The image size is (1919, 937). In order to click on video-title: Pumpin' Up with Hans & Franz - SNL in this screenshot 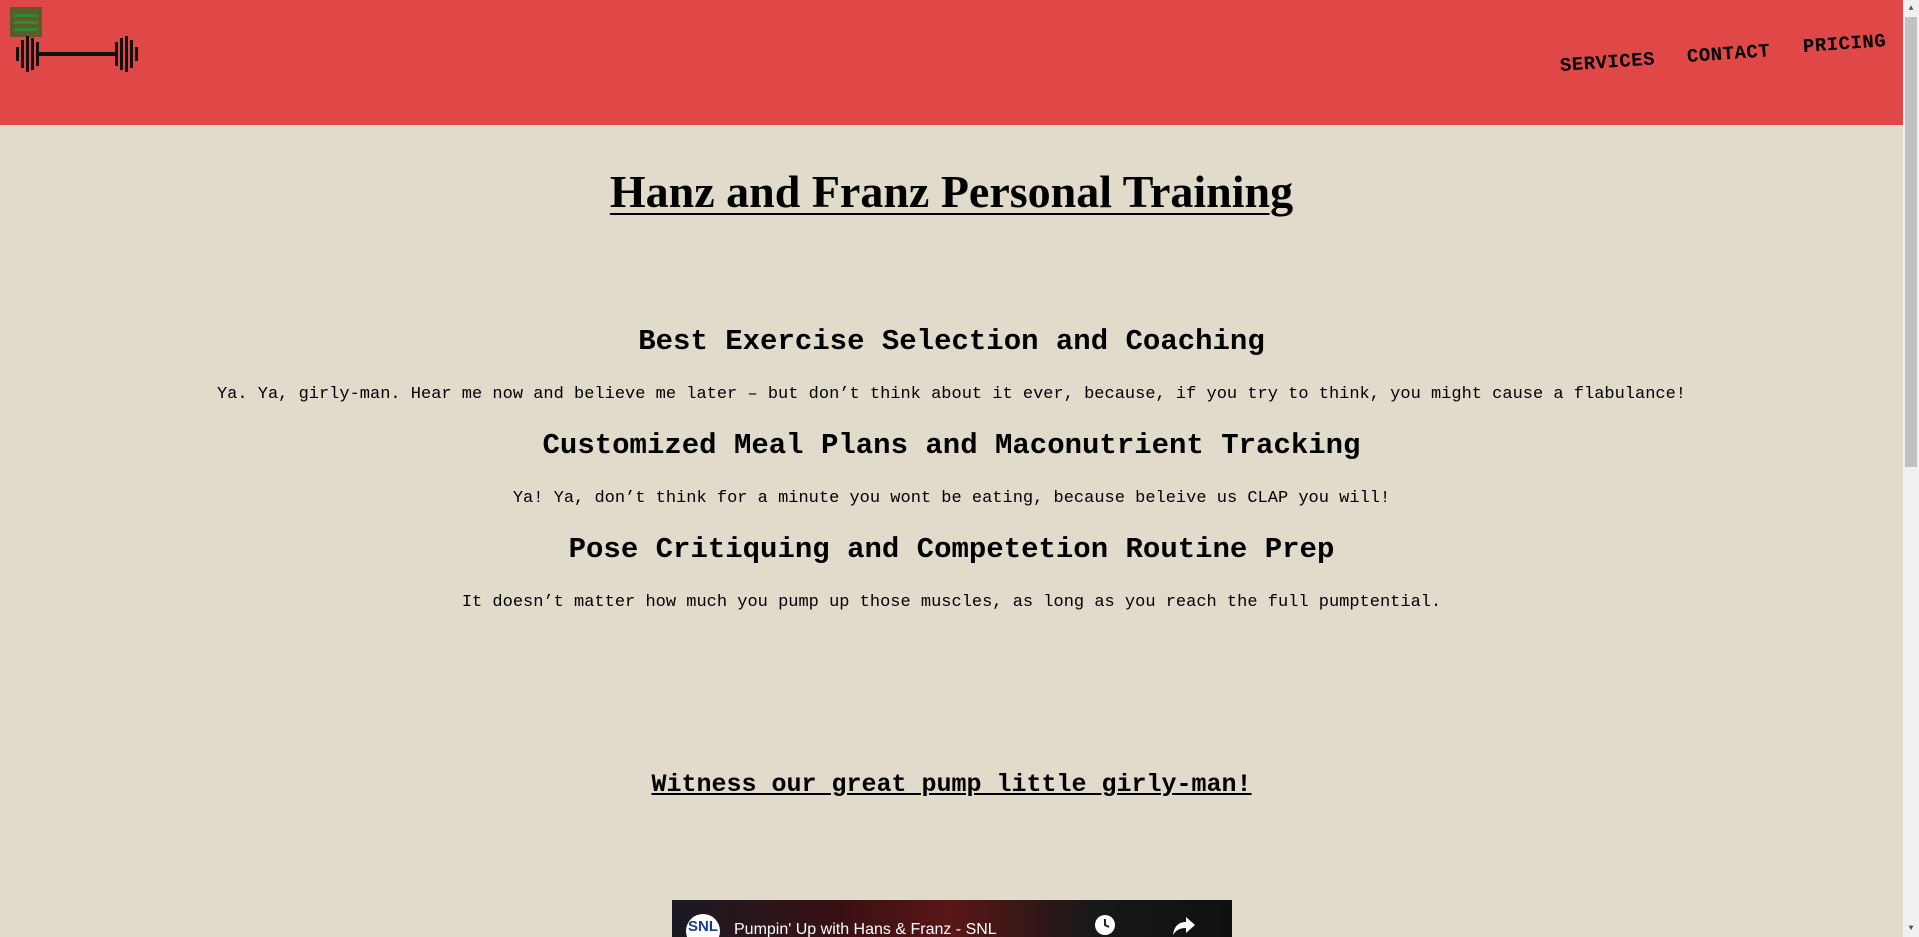, I will do `click(865, 929)`.